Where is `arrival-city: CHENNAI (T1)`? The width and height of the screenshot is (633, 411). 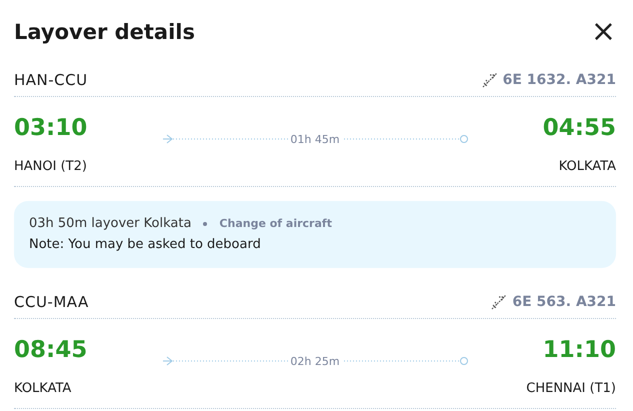
arrival-city: CHENNAI (T1) is located at coordinates (570, 389).